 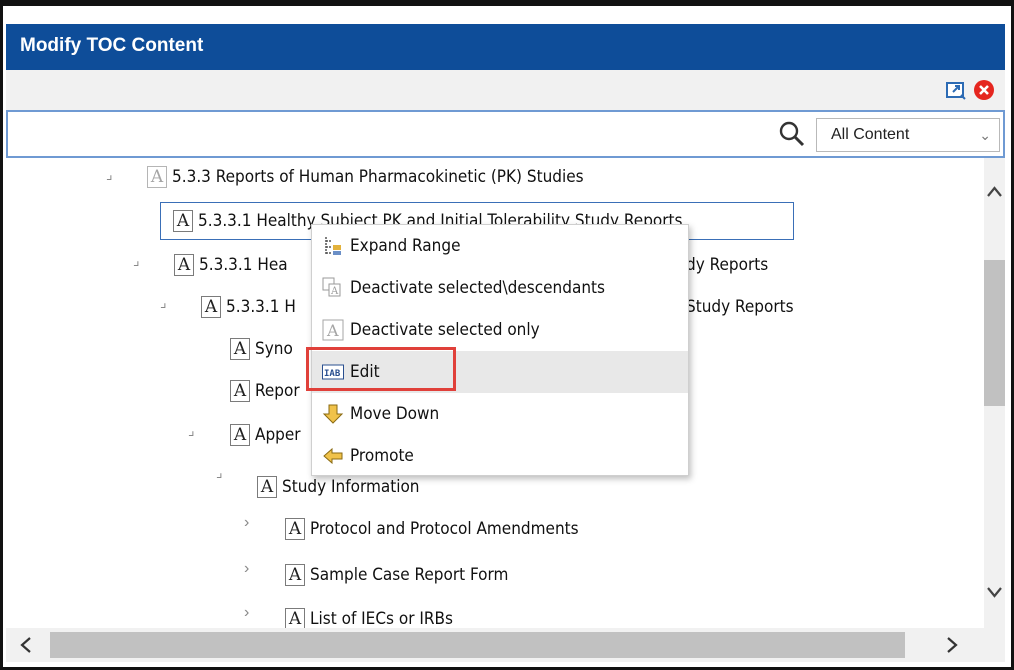 I want to click on menu-item-label: Deactivate selected\descendants, so click(x=477, y=288).